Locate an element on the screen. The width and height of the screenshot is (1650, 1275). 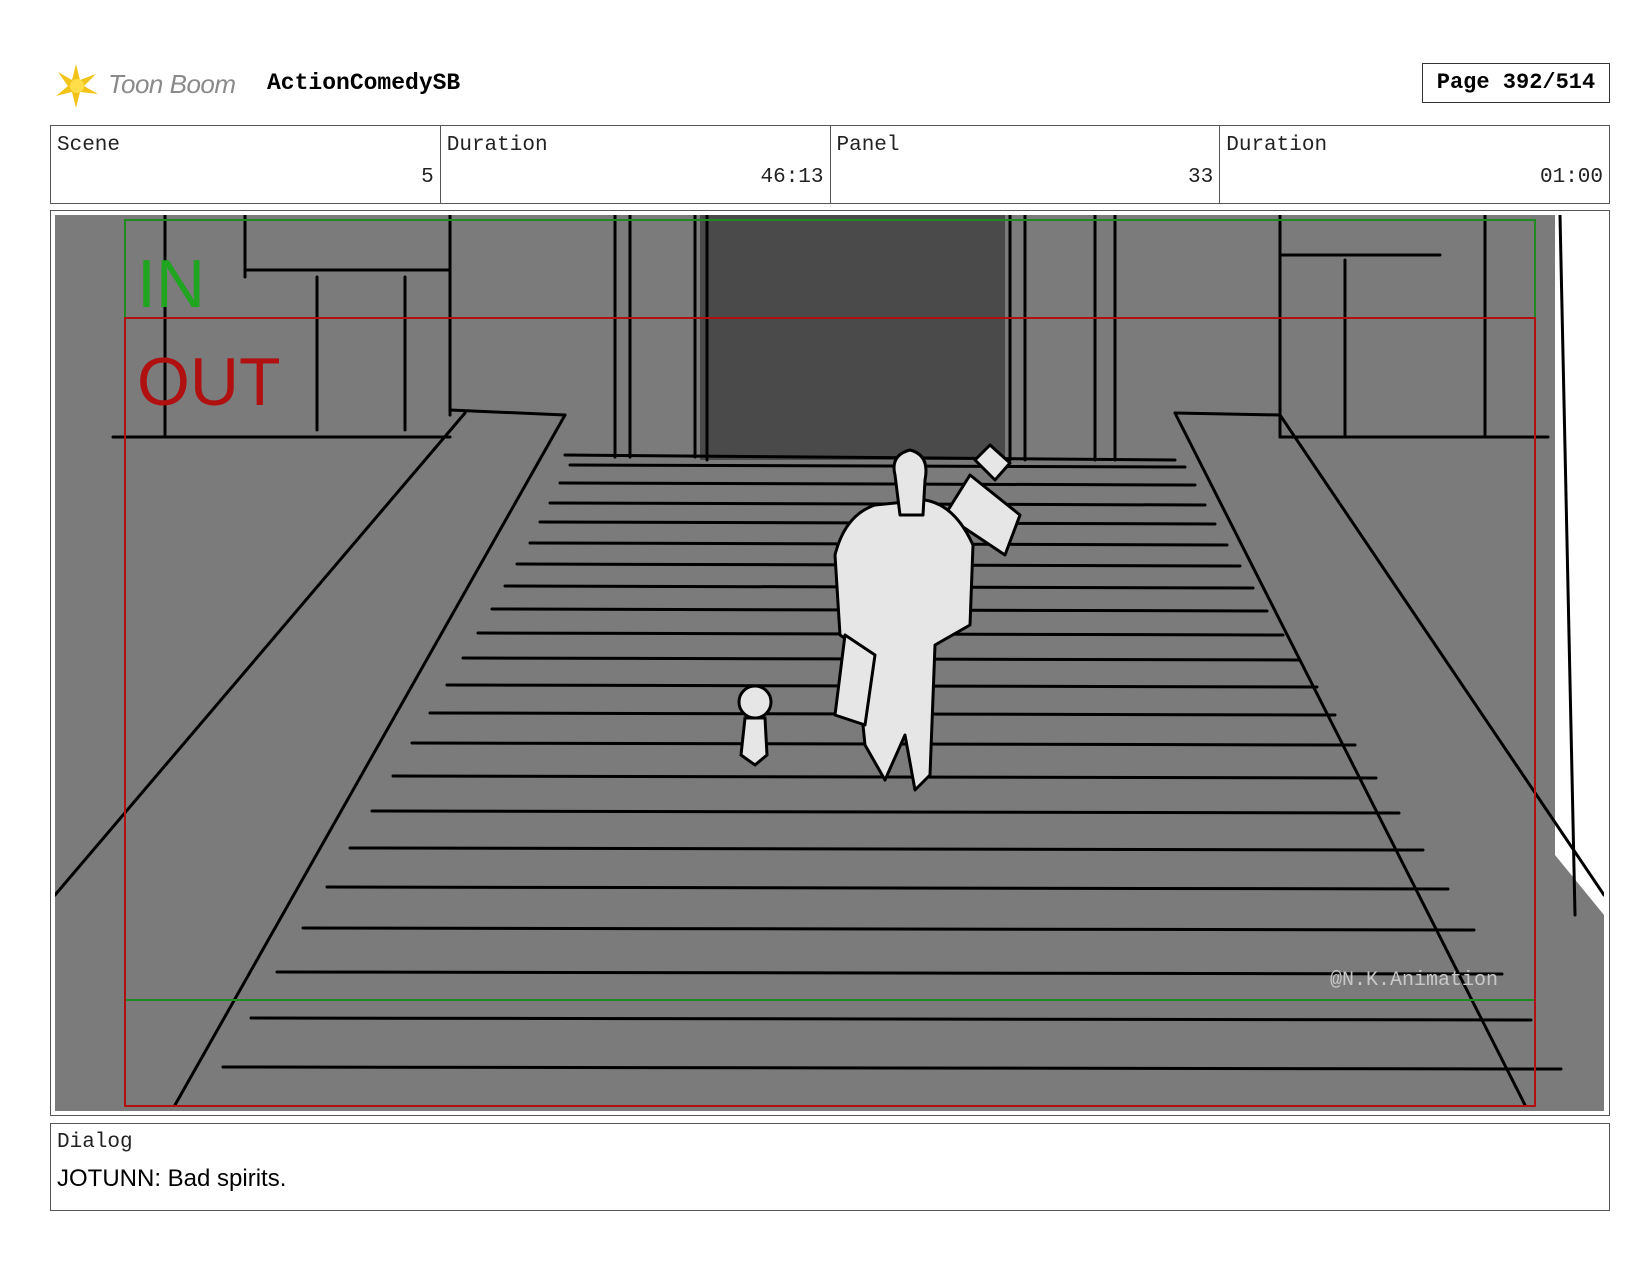
scene-label: Scene is located at coordinates (89, 145).